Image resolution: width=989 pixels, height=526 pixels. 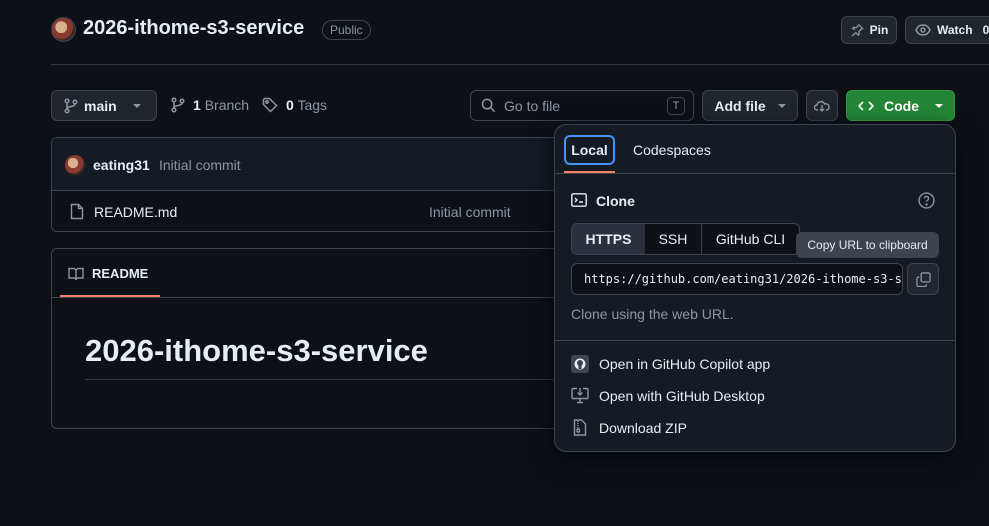 What do you see at coordinates (643, 427) in the screenshot?
I see `download-zip-label: Download ZIP` at bounding box center [643, 427].